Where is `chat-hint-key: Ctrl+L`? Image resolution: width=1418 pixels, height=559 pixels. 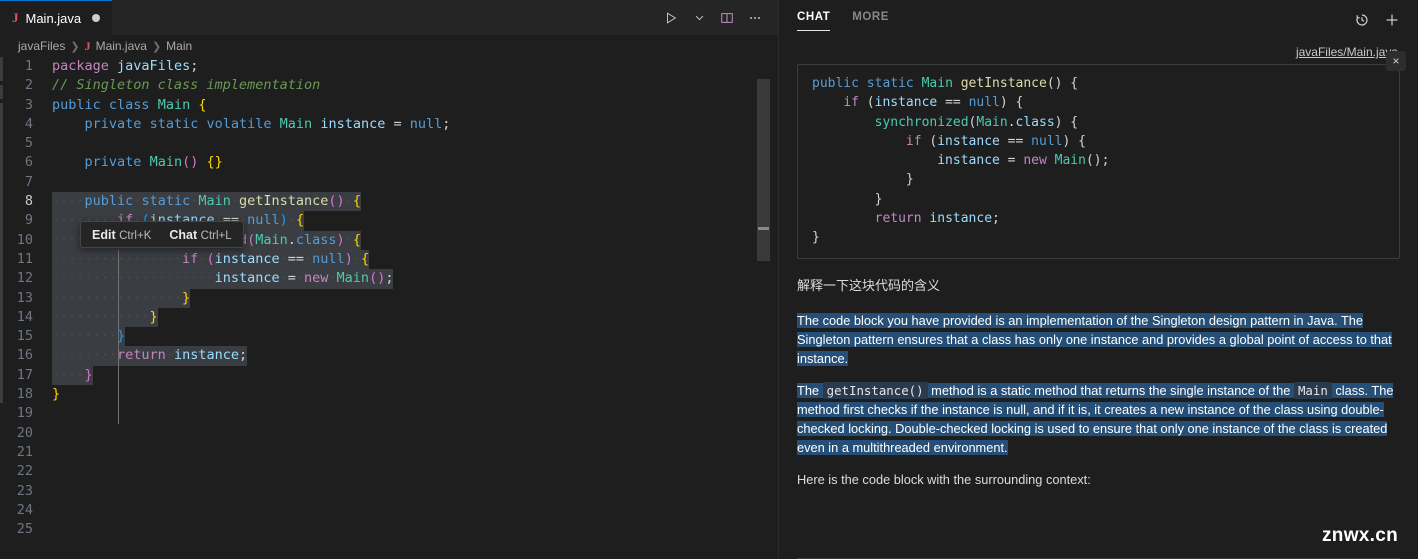 chat-hint-key: Ctrl+L is located at coordinates (216, 235).